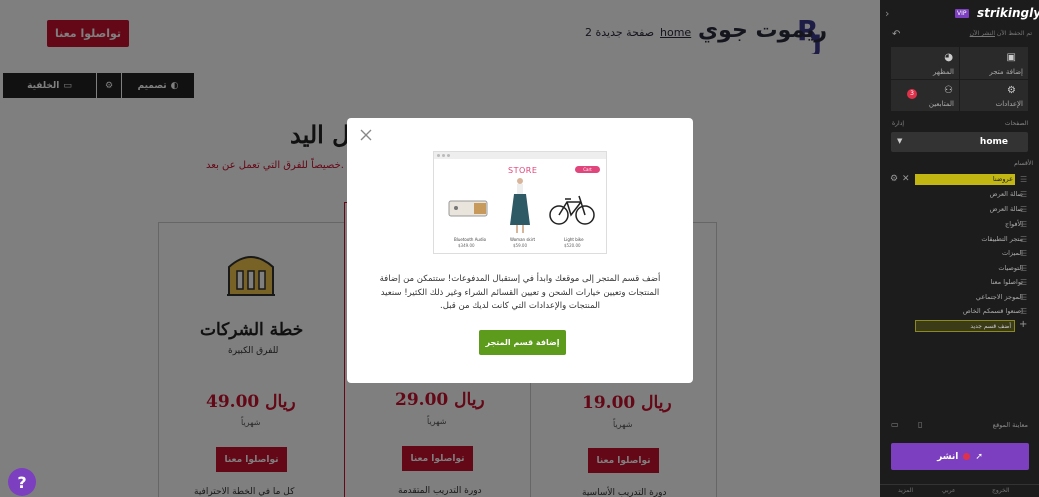 The image size is (1039, 497). I want to click on vip-badge: VIP, so click(962, 13).